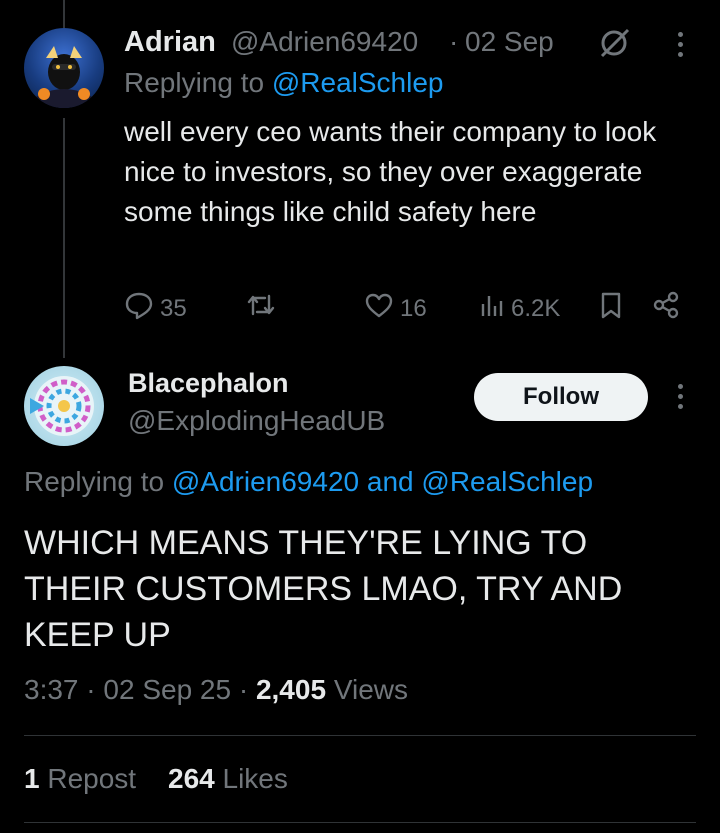  I want to click on share-button, so click(666, 308).